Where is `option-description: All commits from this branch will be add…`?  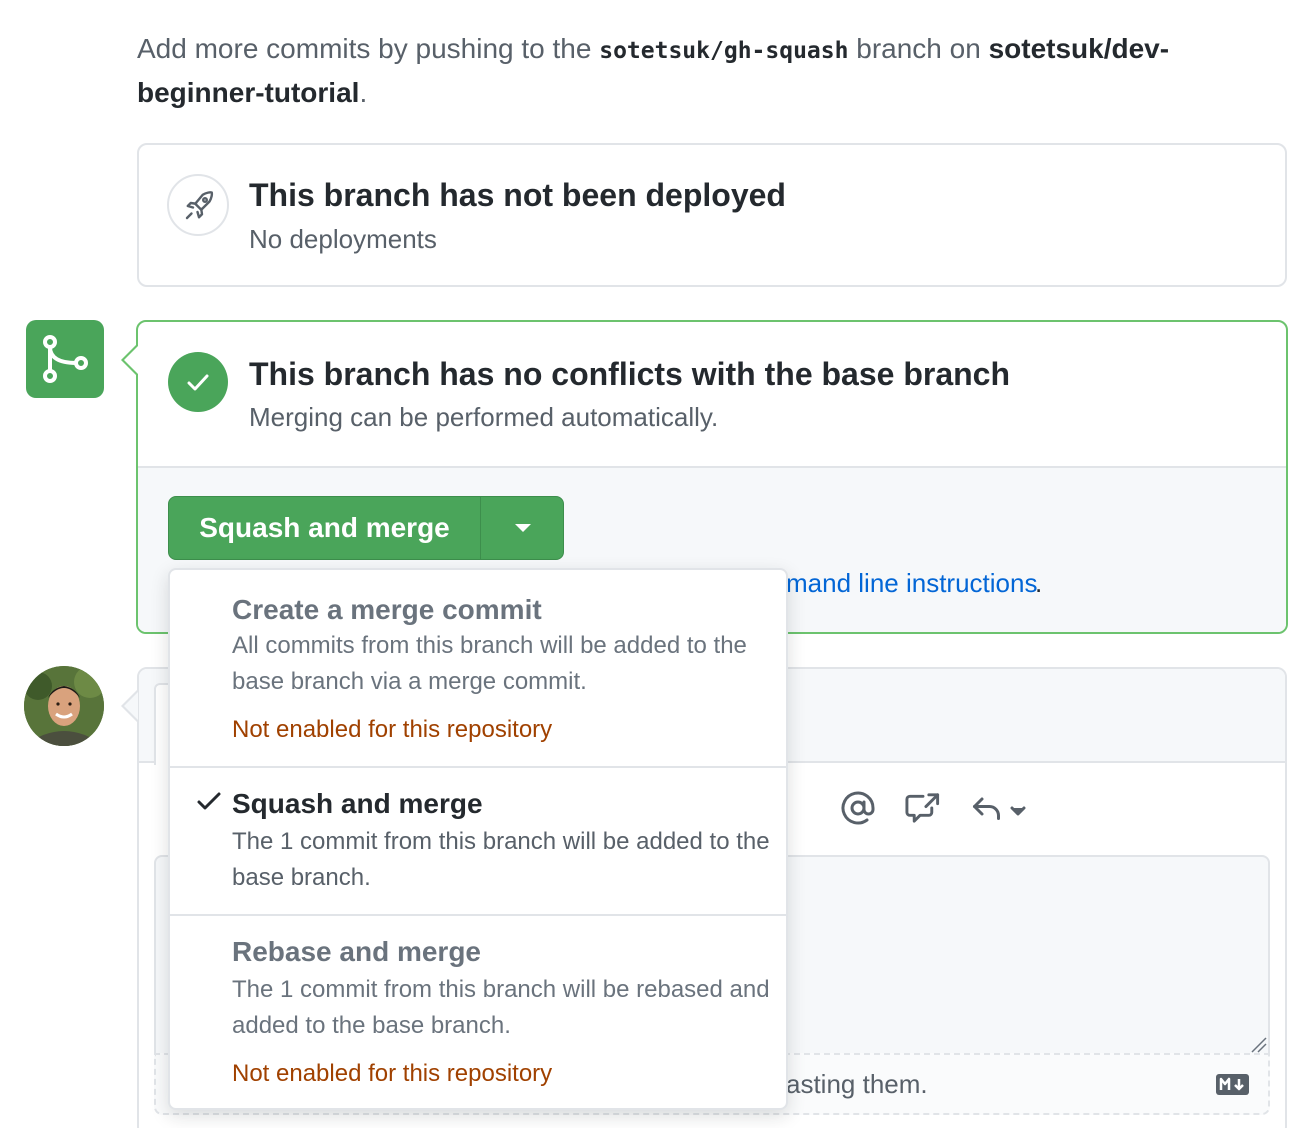
option-description: All commits from this branch will be add… is located at coordinates (489, 663).